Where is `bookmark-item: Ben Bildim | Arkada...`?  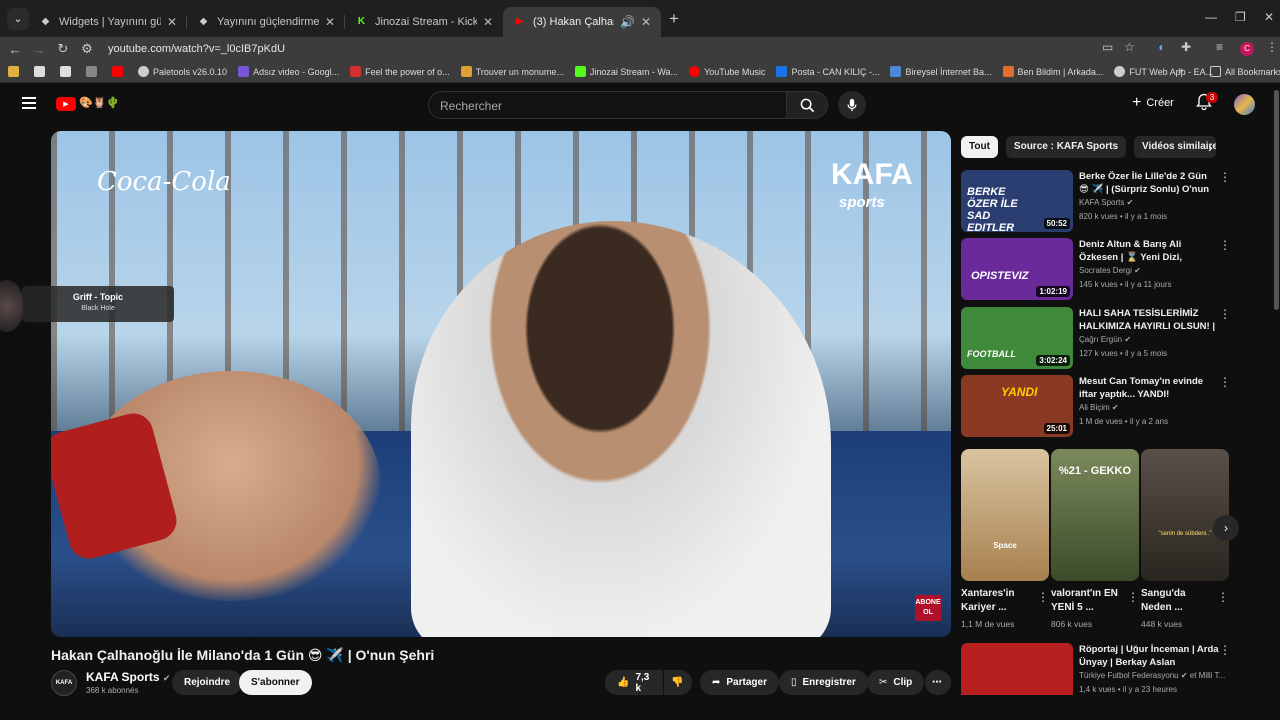
bookmark-item: Ben Bildim | Arkada... is located at coordinates (1052, 71).